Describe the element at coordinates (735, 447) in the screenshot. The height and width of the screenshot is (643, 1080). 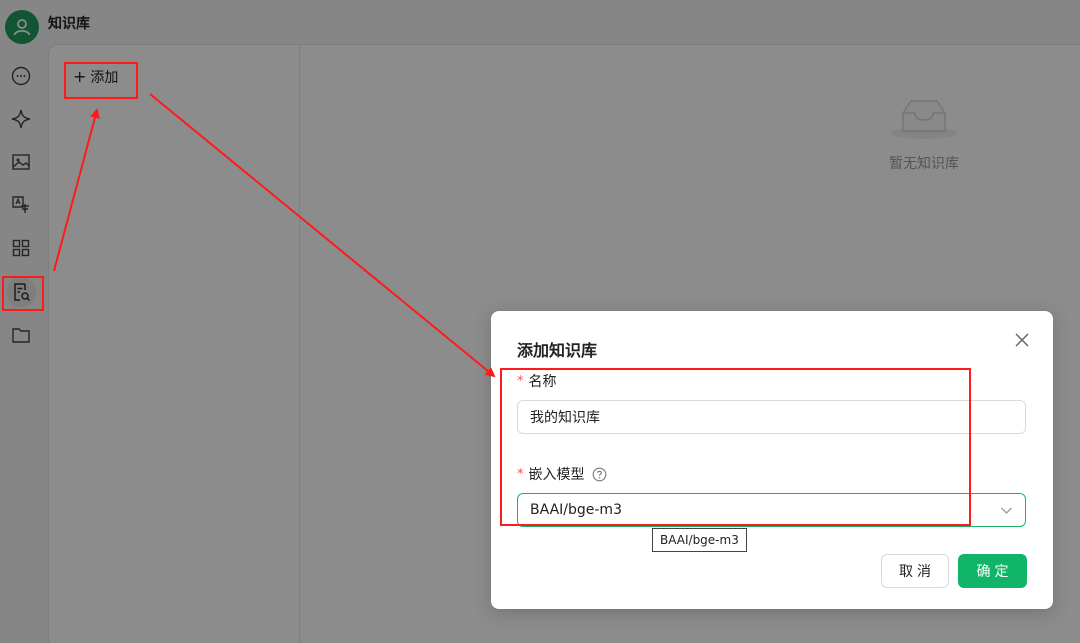
I see `annotation-box-form` at that location.